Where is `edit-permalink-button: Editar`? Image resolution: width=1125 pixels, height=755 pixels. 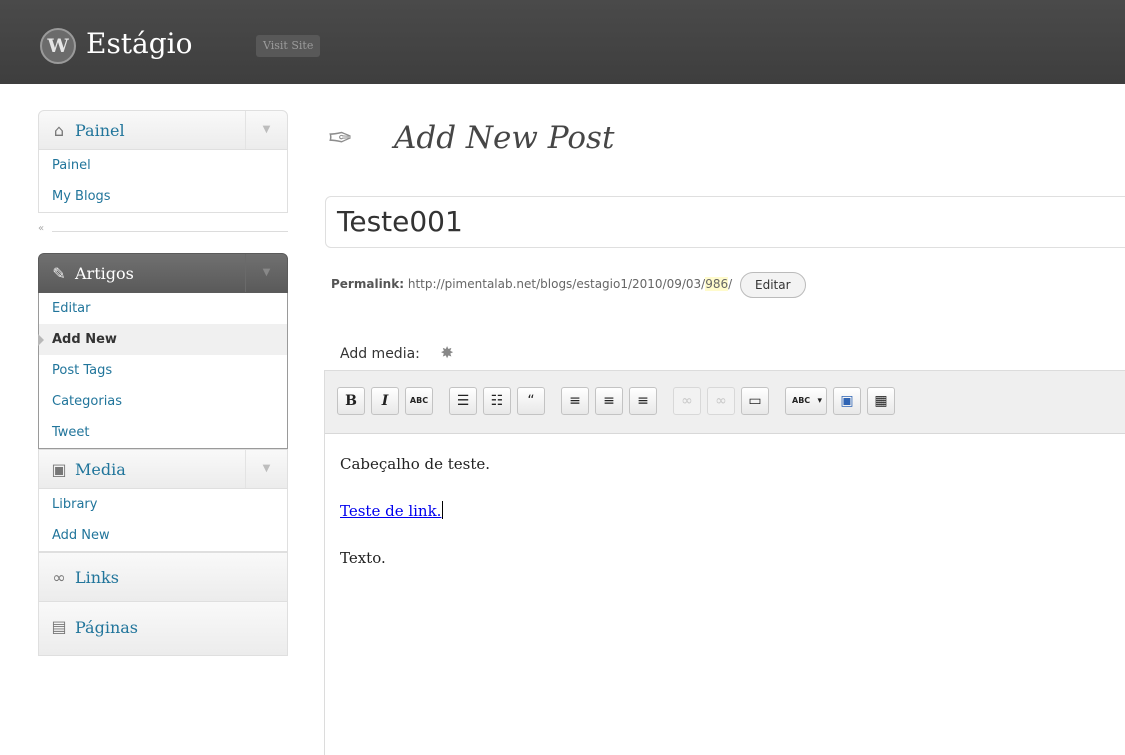 edit-permalink-button: Editar is located at coordinates (773, 284).